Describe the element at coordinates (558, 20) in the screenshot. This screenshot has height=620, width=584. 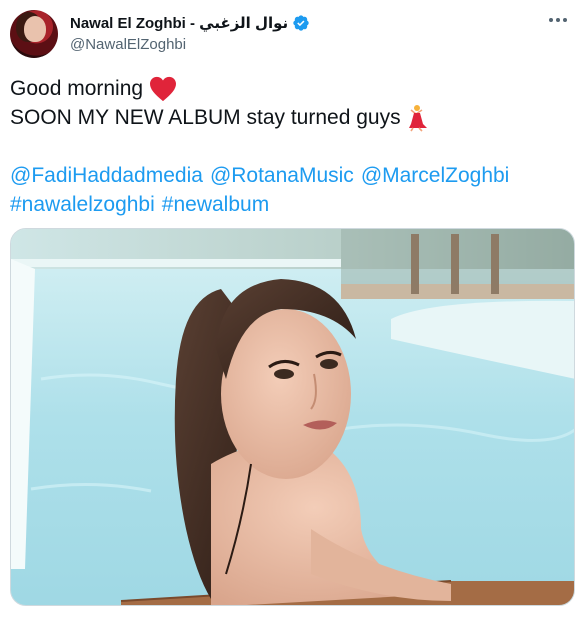
I see `more-options-icon` at that location.